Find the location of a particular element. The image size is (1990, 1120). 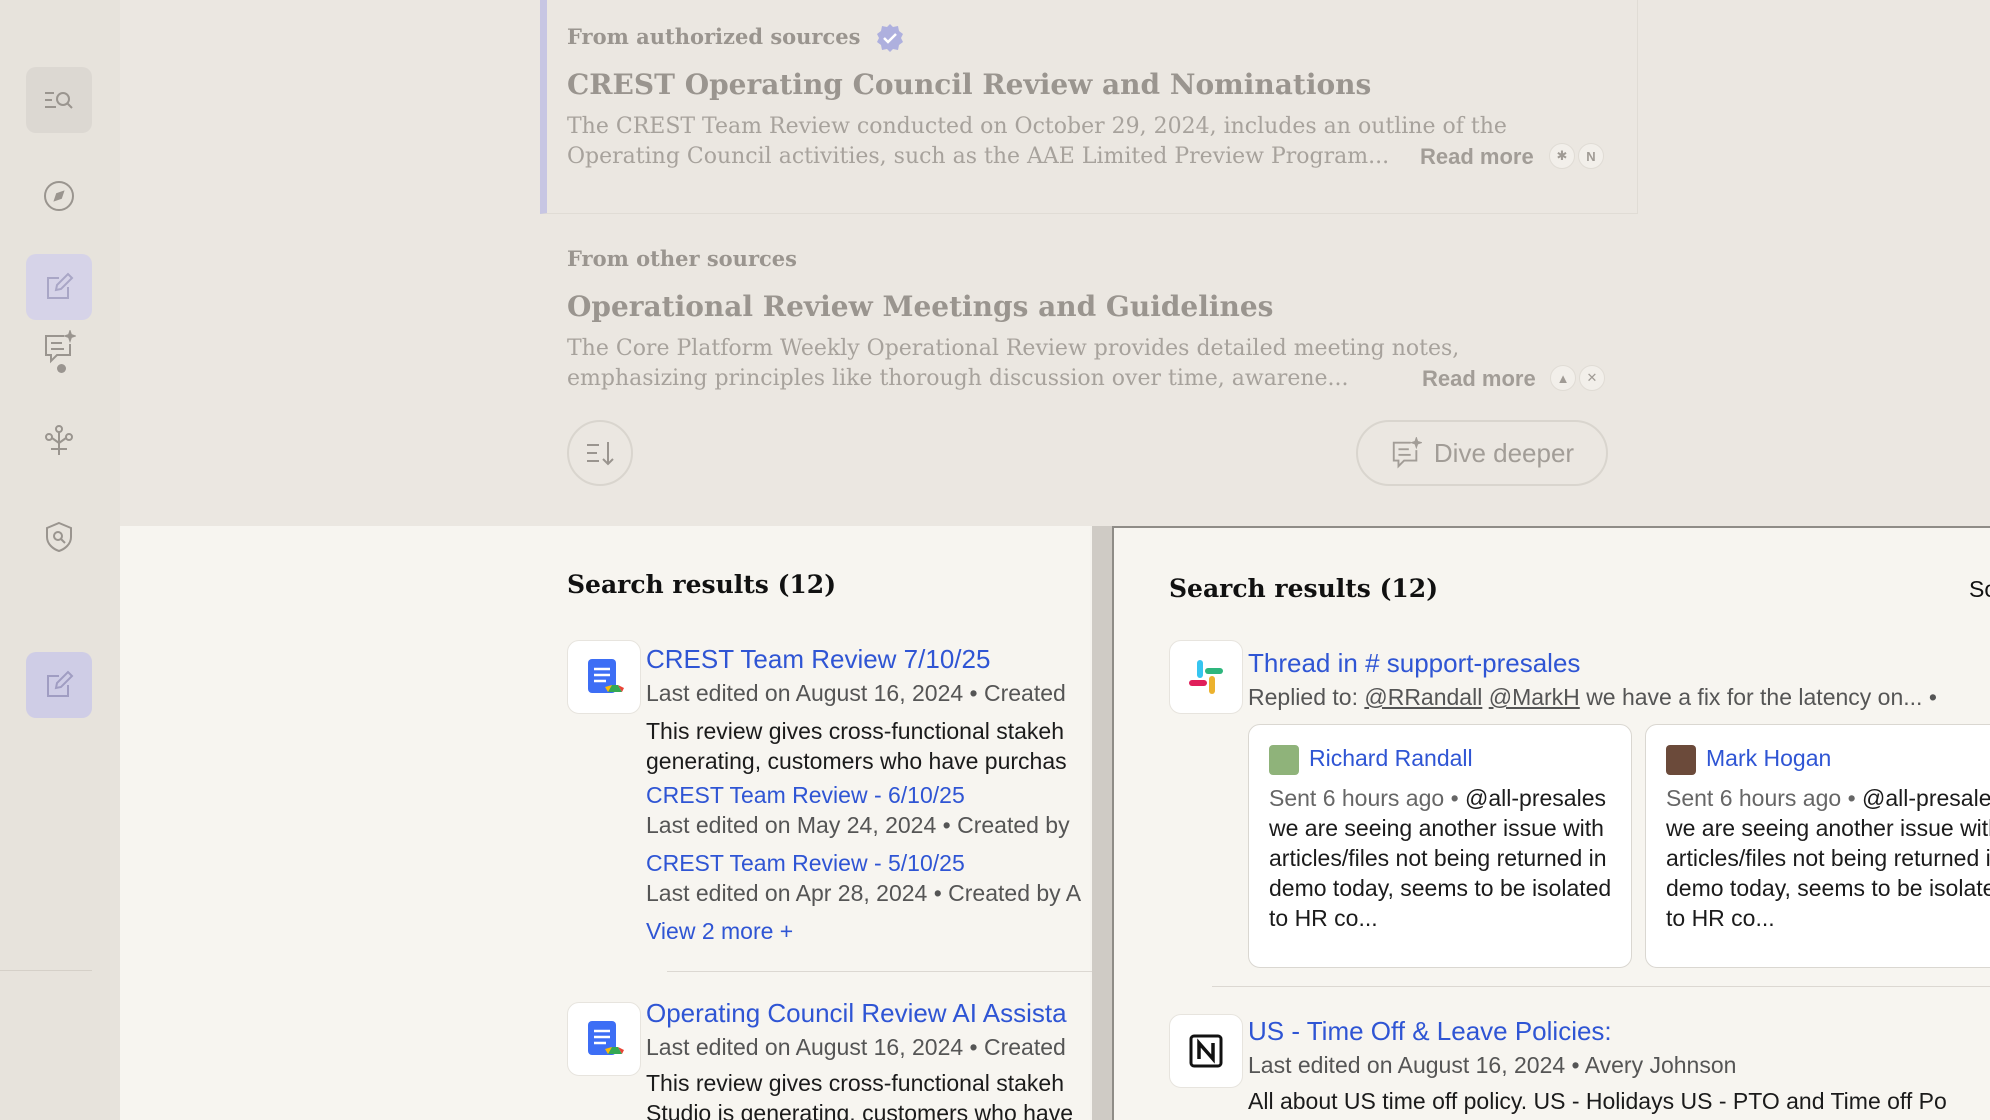

governance-button is located at coordinates (59, 537).